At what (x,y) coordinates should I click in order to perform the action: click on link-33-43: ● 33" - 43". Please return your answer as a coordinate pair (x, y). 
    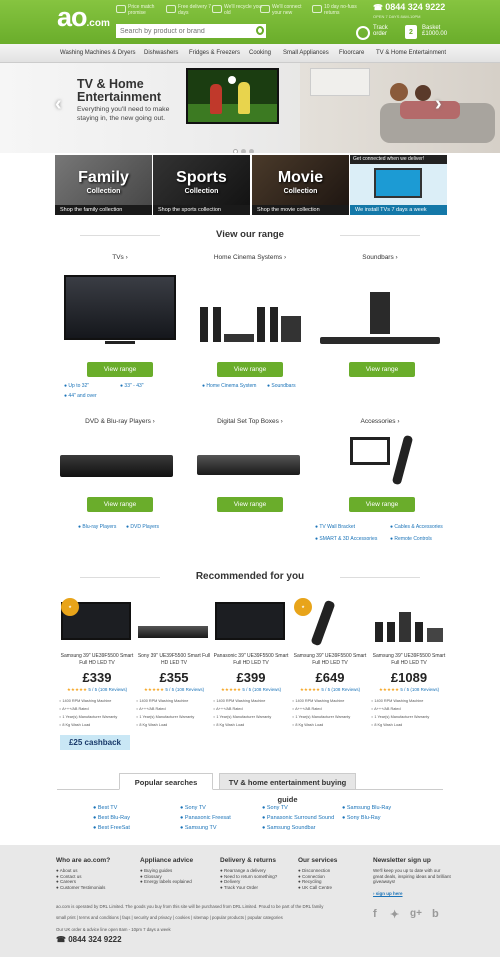
    Looking at the image, I should click on (132, 386).